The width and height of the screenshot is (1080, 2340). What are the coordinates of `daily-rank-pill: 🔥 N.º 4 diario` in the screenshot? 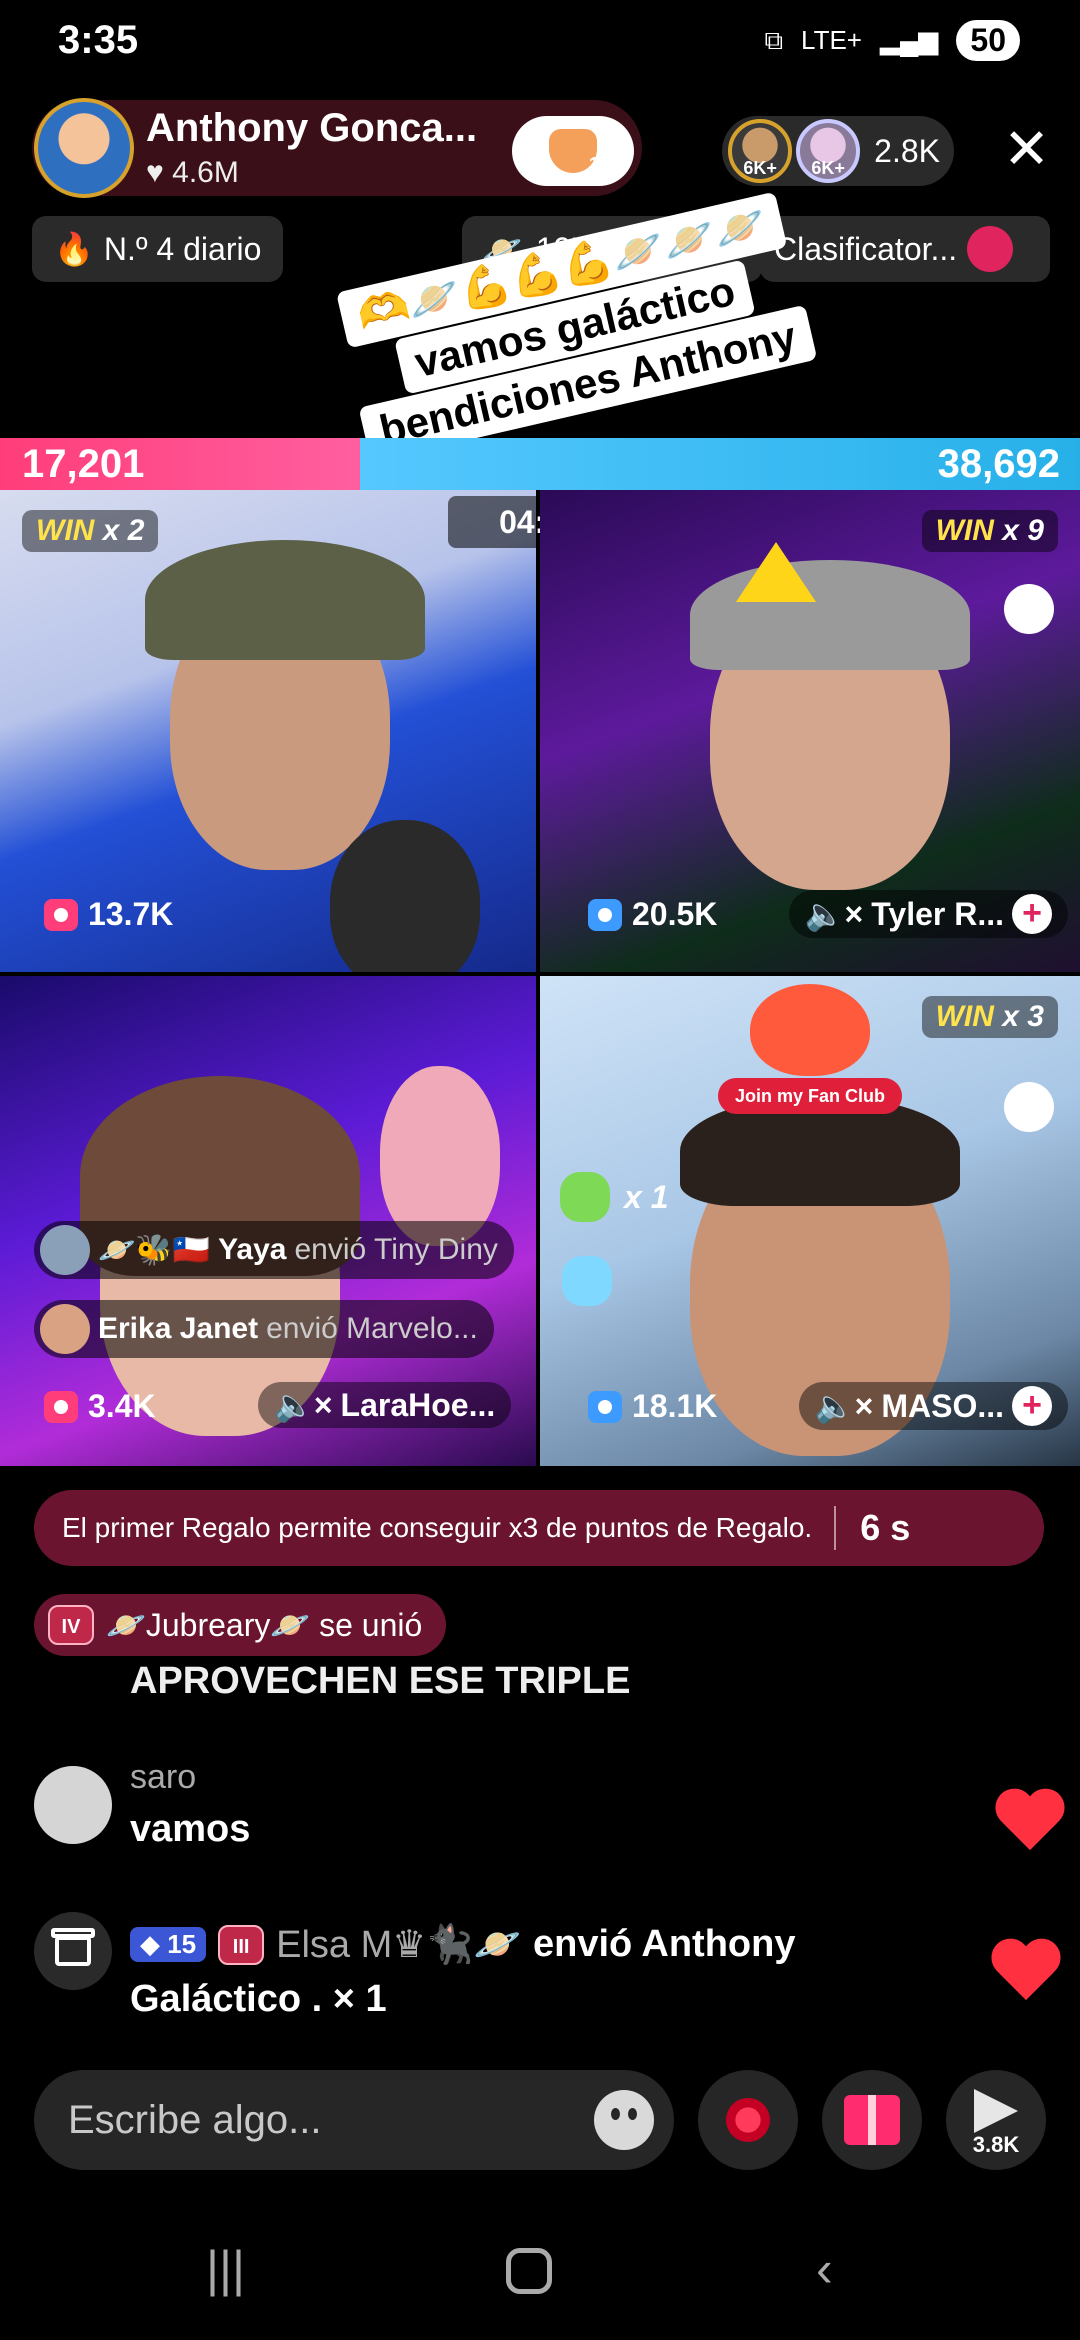 It's located at (158, 249).